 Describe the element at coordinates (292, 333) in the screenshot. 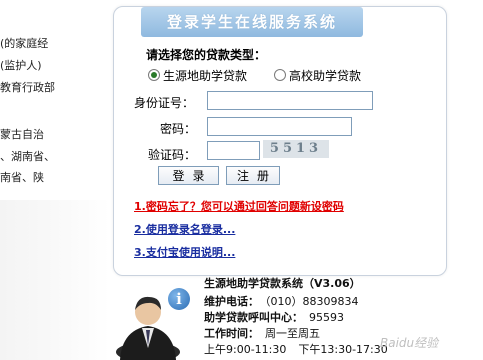

I see `hours-value: 周一至周五` at that location.